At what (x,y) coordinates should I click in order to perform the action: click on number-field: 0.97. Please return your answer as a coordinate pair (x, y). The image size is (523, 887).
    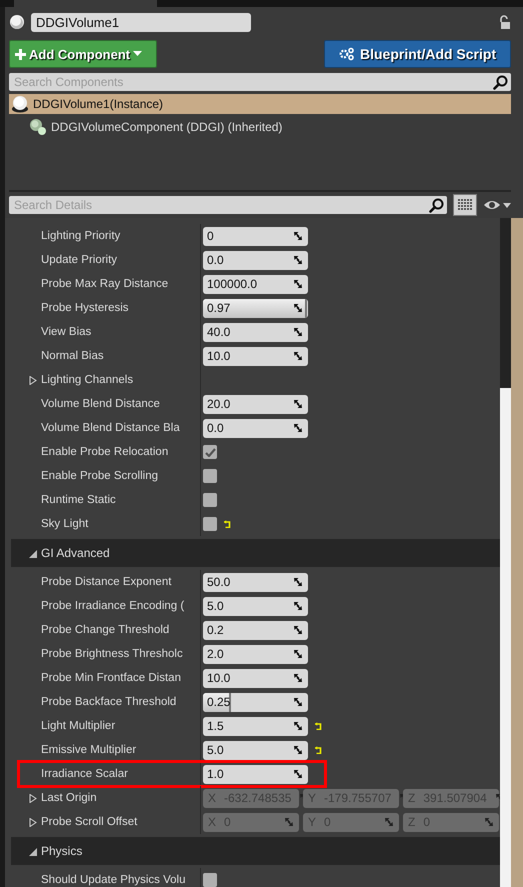
    Looking at the image, I should click on (255, 308).